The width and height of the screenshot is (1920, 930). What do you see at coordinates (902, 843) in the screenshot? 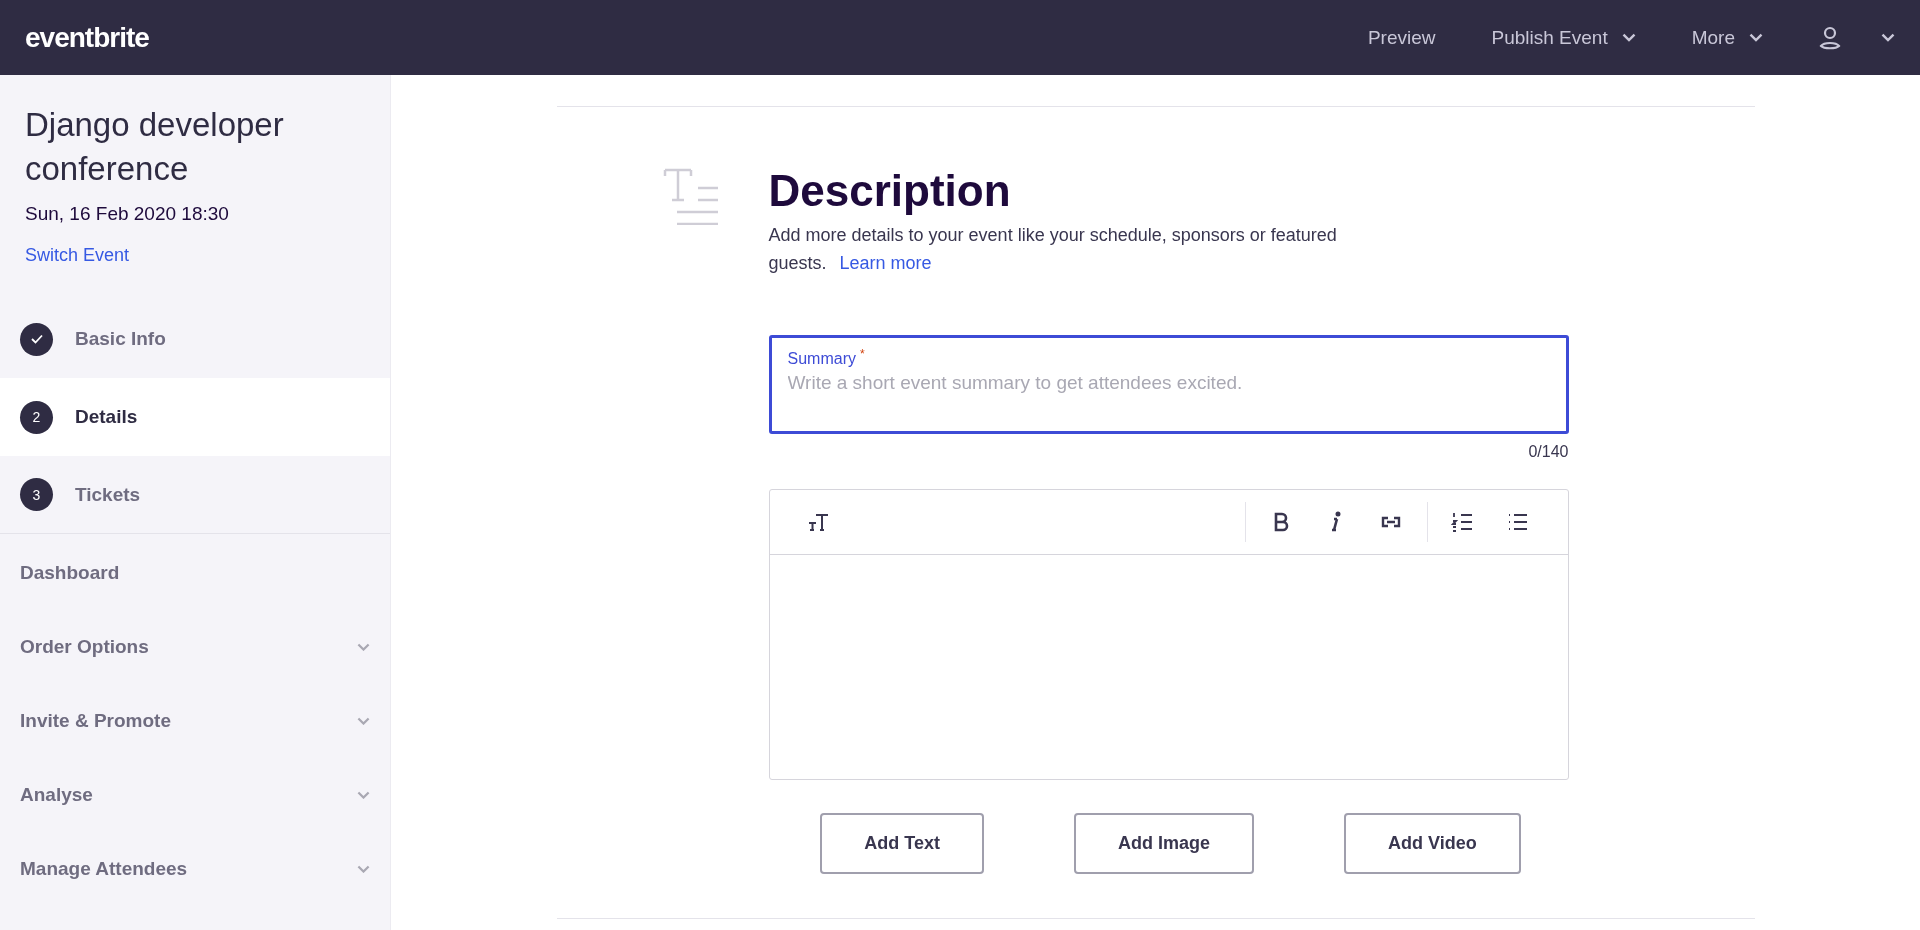
I see `add-block-button: Add Text` at bounding box center [902, 843].